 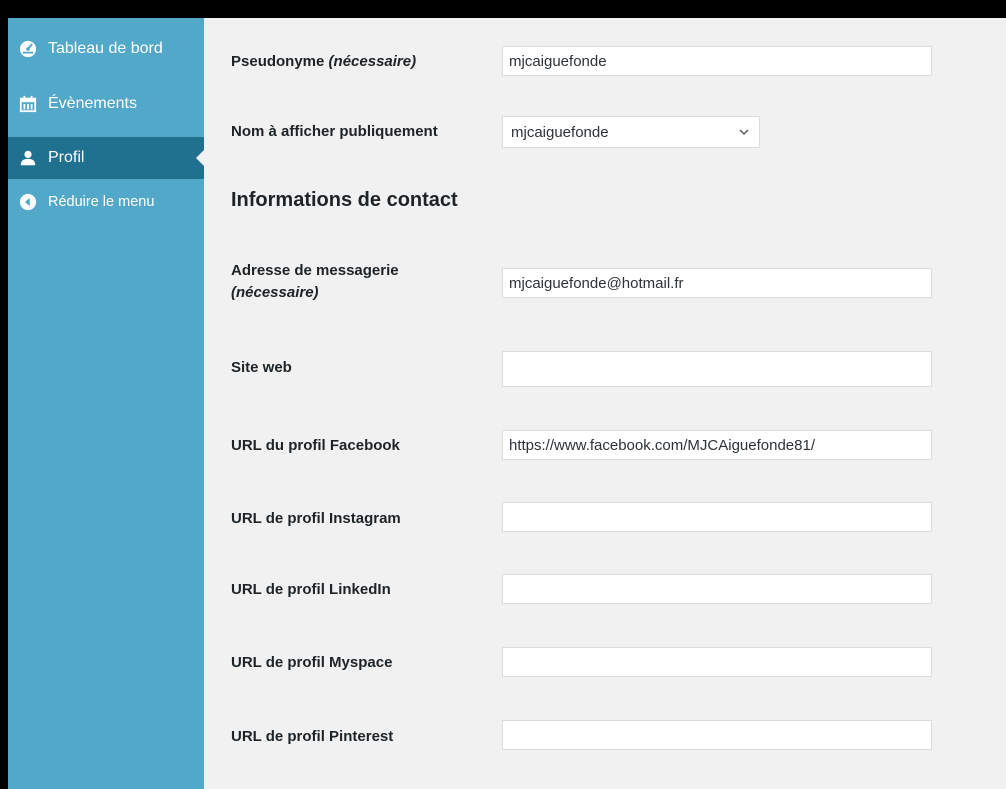 I want to click on dashboard-icon, so click(x=28, y=49).